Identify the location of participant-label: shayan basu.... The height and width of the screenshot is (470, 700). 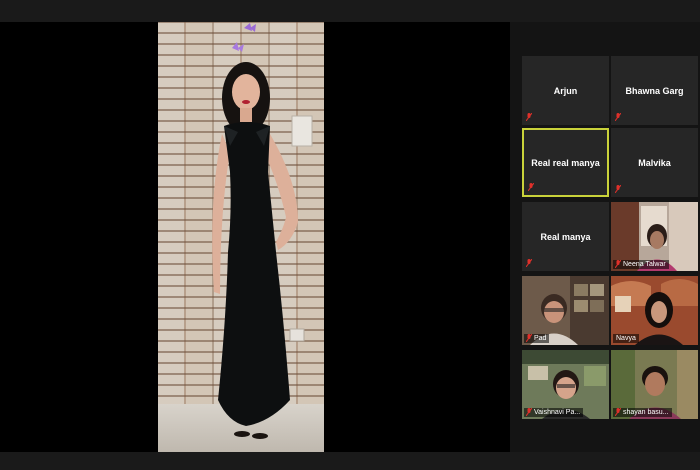
(642, 412).